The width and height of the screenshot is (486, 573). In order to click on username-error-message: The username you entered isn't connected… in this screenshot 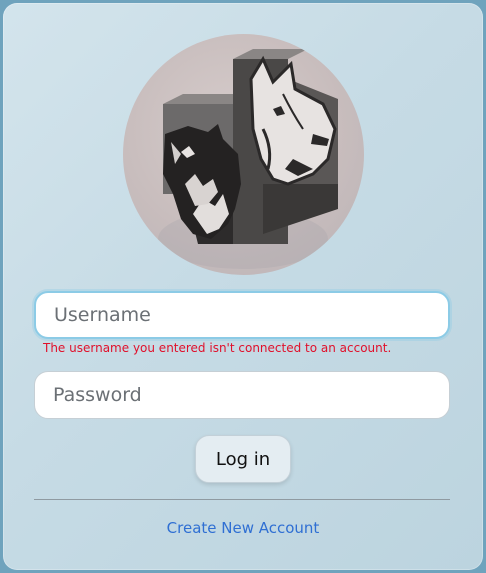, I will do `click(217, 348)`.